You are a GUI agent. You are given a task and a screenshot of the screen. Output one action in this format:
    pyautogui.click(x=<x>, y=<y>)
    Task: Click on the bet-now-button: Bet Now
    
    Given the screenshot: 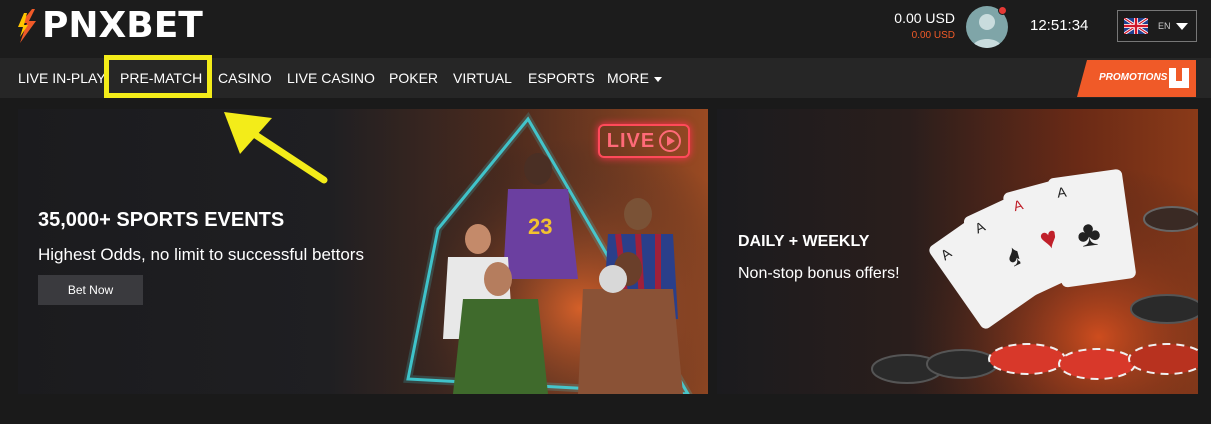 What is the action you would take?
    pyautogui.click(x=90, y=290)
    